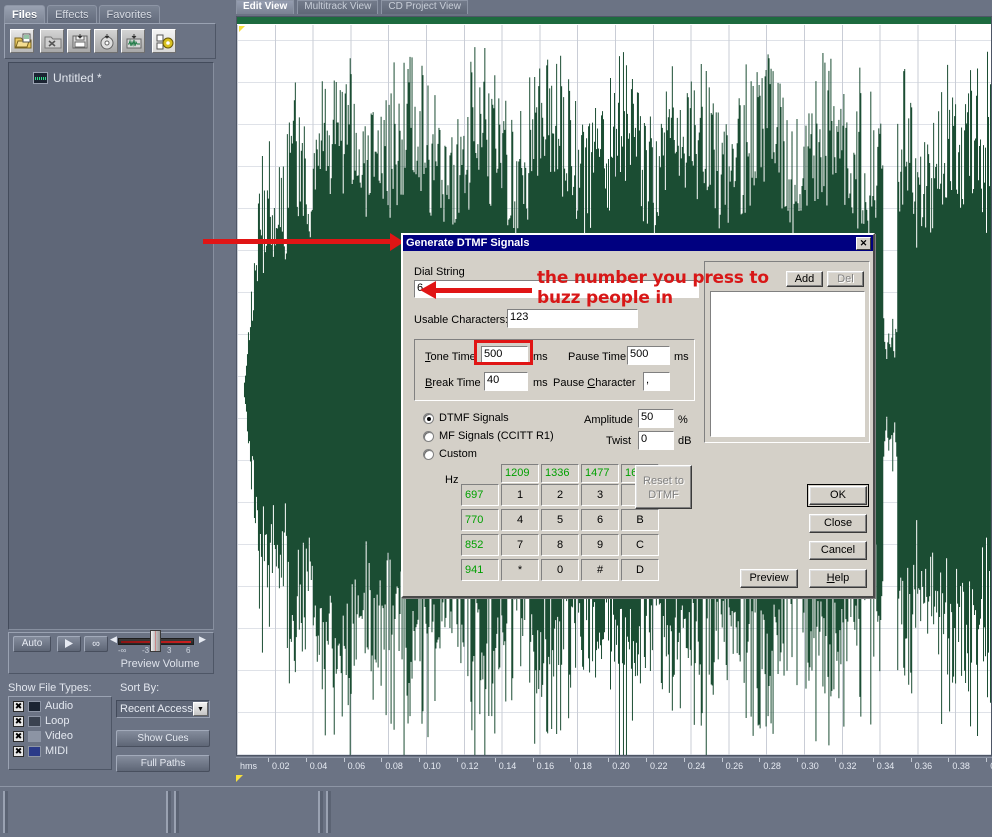 This screenshot has width=992, height=837. What do you see at coordinates (62, 751) in the screenshot?
I see `file-type-midi: ✖ MIDI` at bounding box center [62, 751].